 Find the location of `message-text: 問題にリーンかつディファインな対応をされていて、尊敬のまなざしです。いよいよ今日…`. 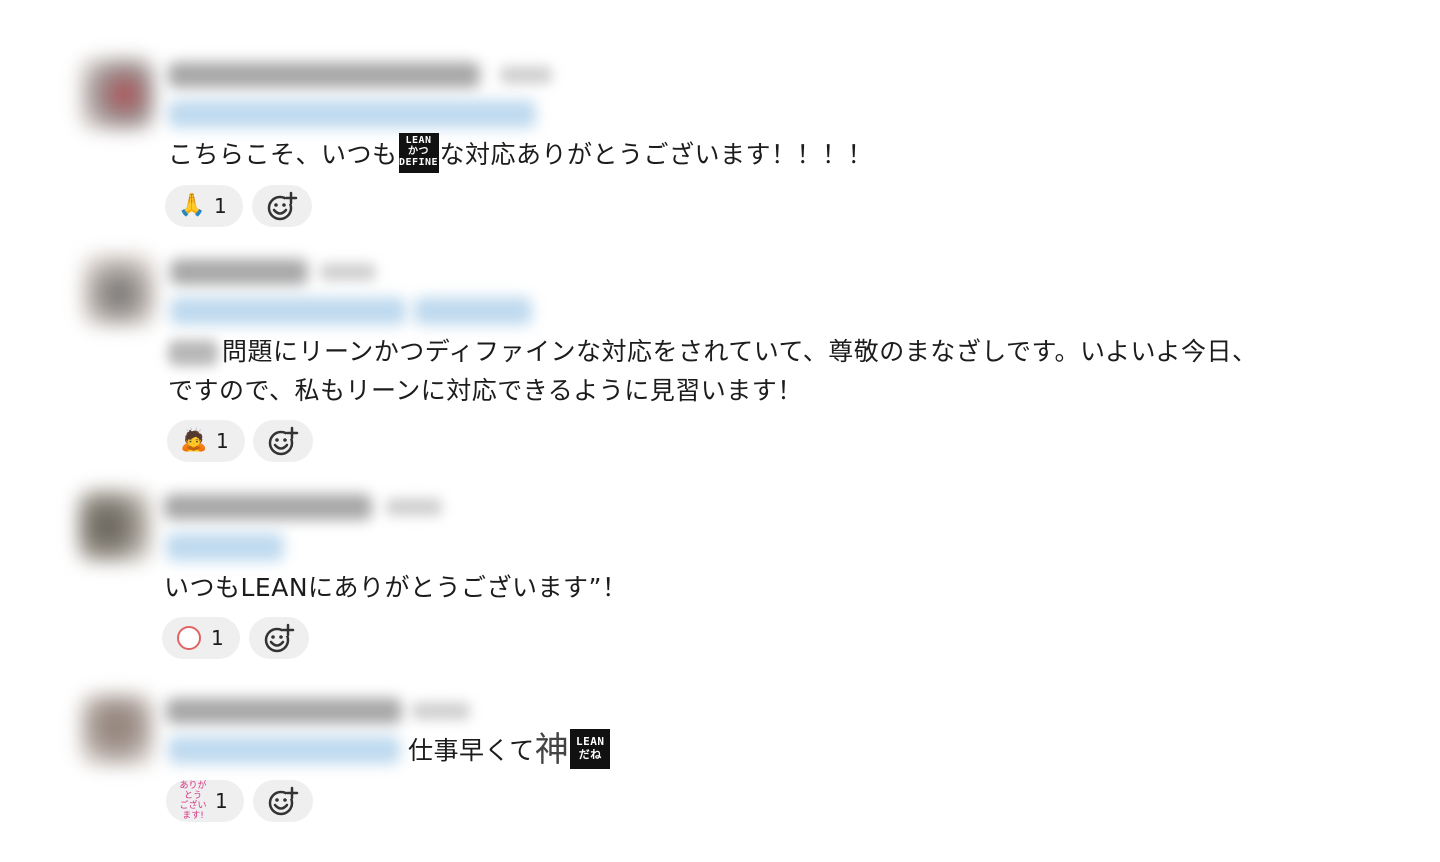

message-text: 問題にリーンかつディファインな対応をされていて、尊敬のまなざしです。いよいよ今日… is located at coordinates (740, 351).